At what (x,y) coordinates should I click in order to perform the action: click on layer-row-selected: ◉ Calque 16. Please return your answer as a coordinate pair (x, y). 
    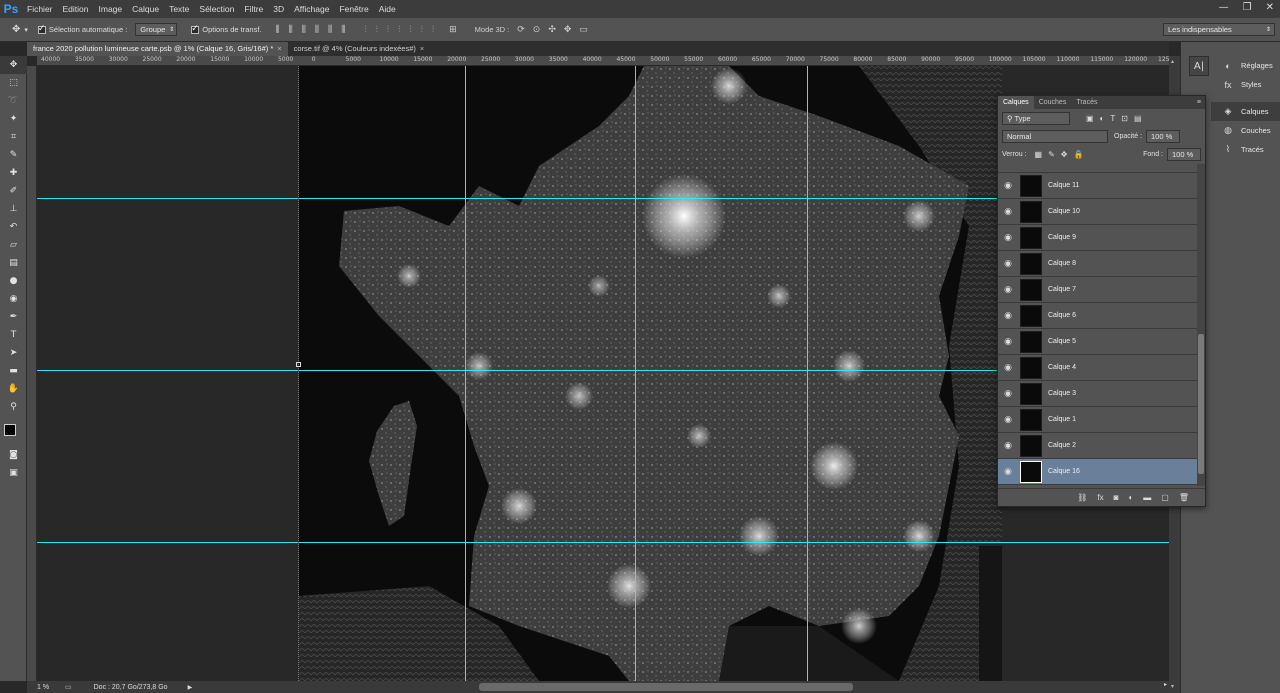
    Looking at the image, I should click on (1097, 472).